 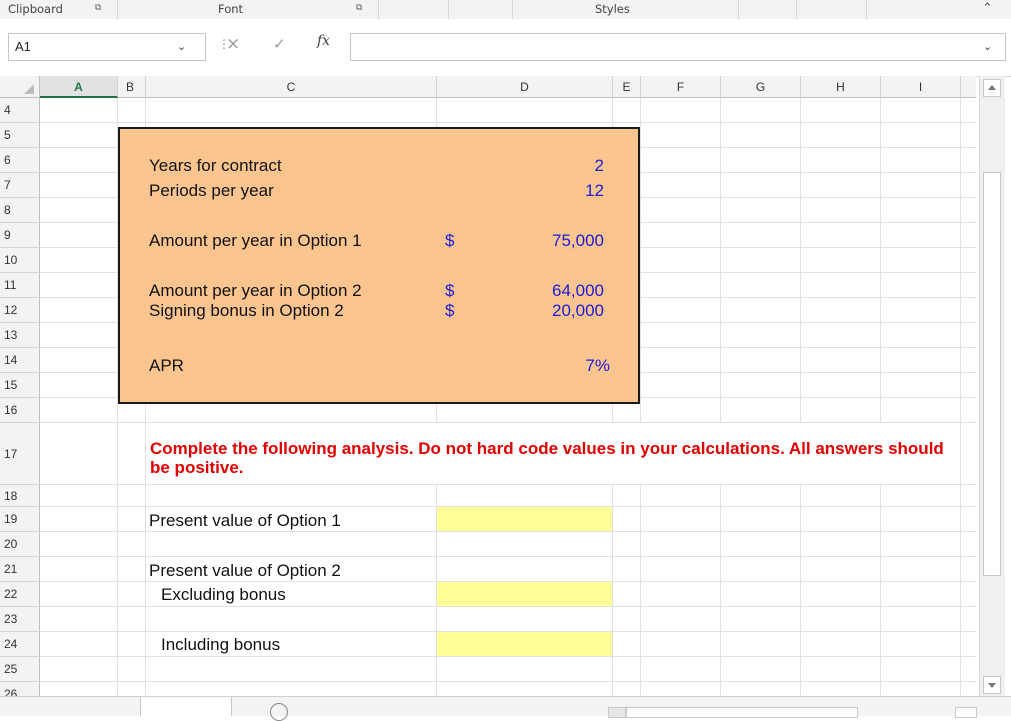 What do you see at coordinates (521, 291) in the screenshot?
I see `option2-value: 64,000` at bounding box center [521, 291].